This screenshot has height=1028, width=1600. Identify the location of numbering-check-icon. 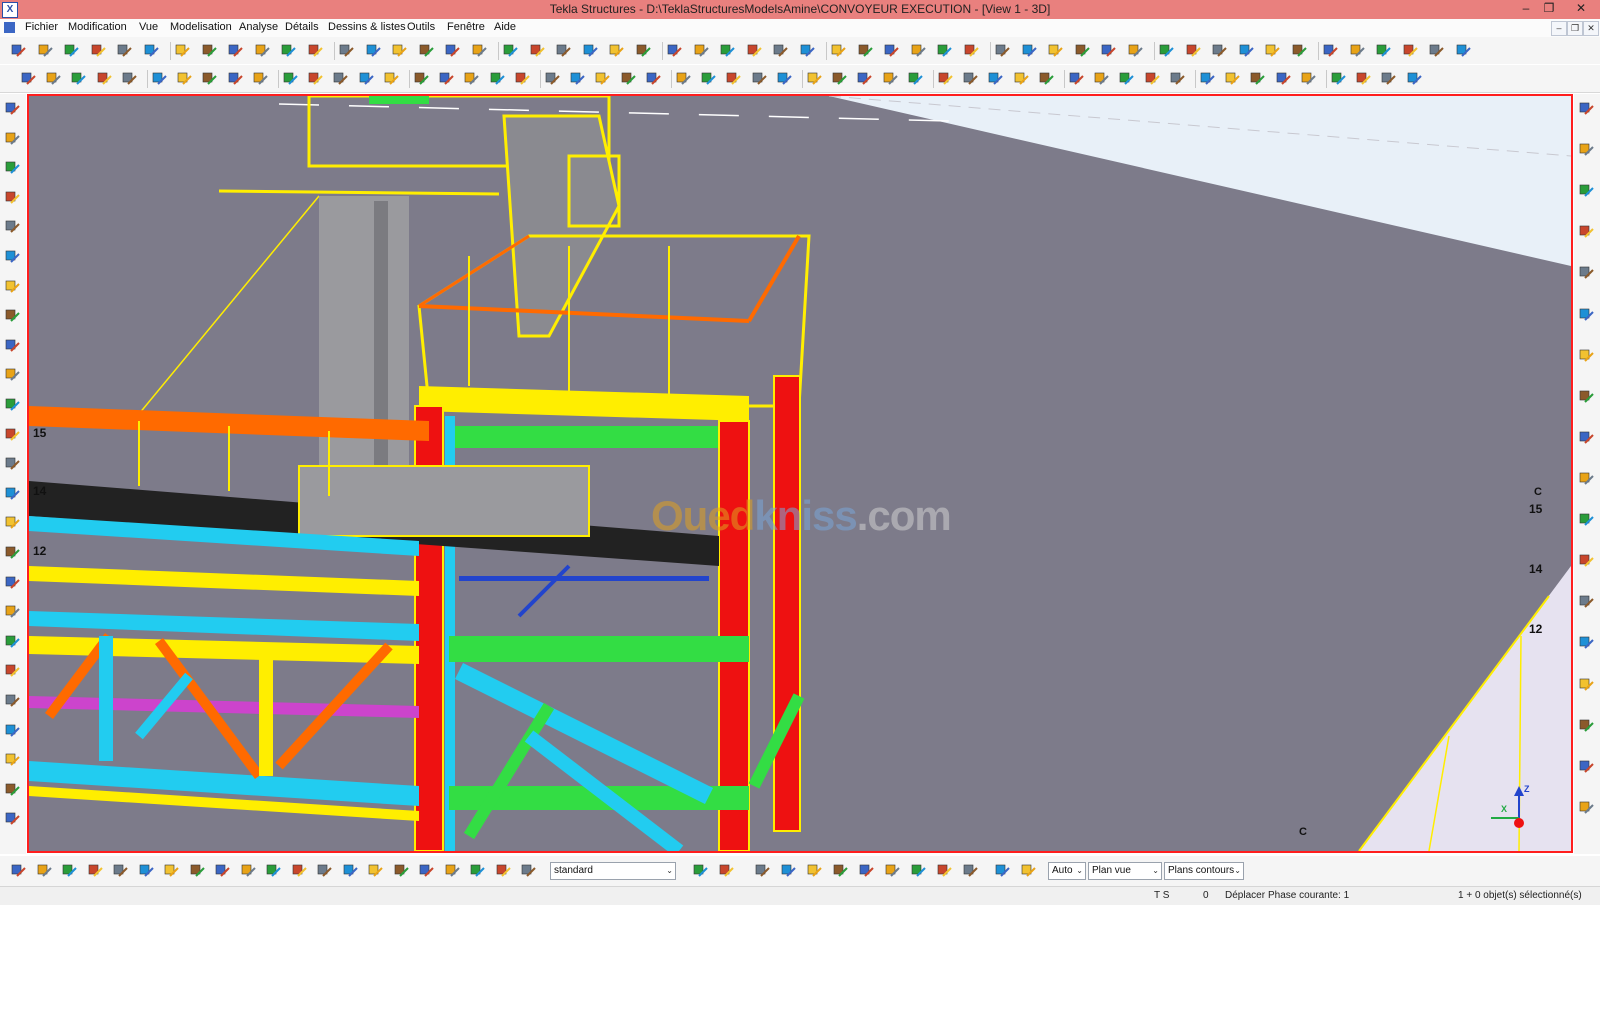
(13, 790).